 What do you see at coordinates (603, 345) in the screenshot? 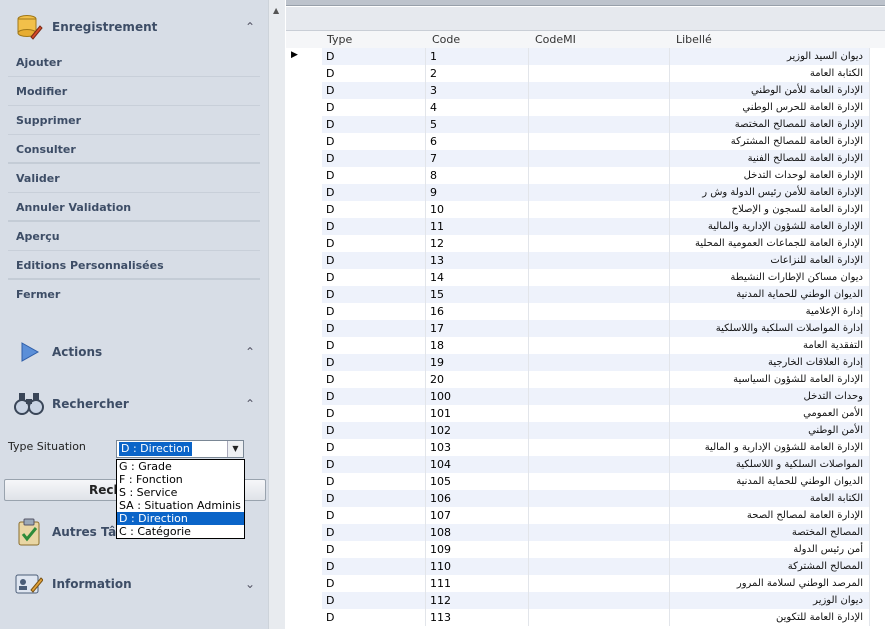
I see `table-row: D 18 التفقدية العامة` at bounding box center [603, 345].